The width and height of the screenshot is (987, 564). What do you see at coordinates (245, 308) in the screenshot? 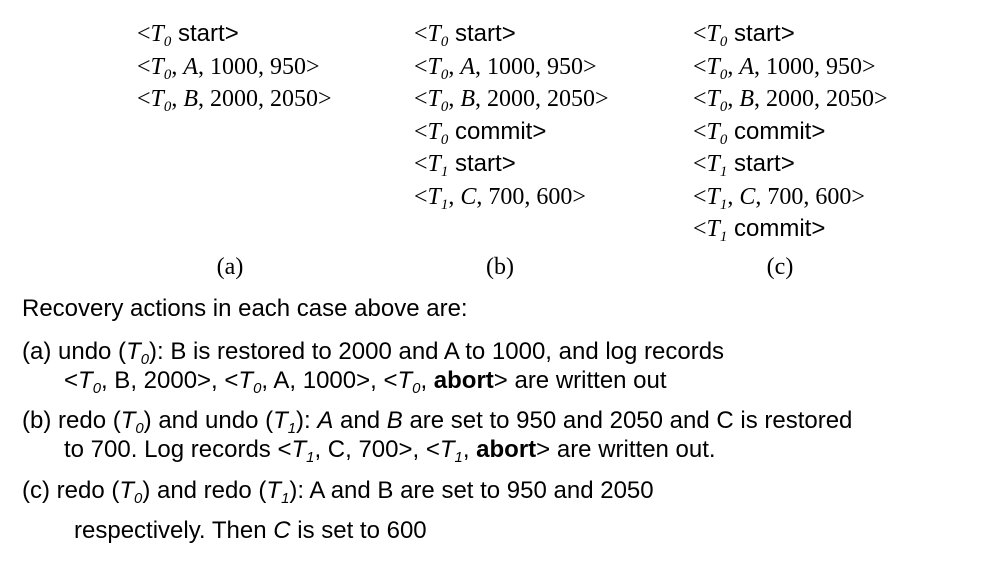
I see `recovery-heading: Recovery actions in each case above are:` at bounding box center [245, 308].